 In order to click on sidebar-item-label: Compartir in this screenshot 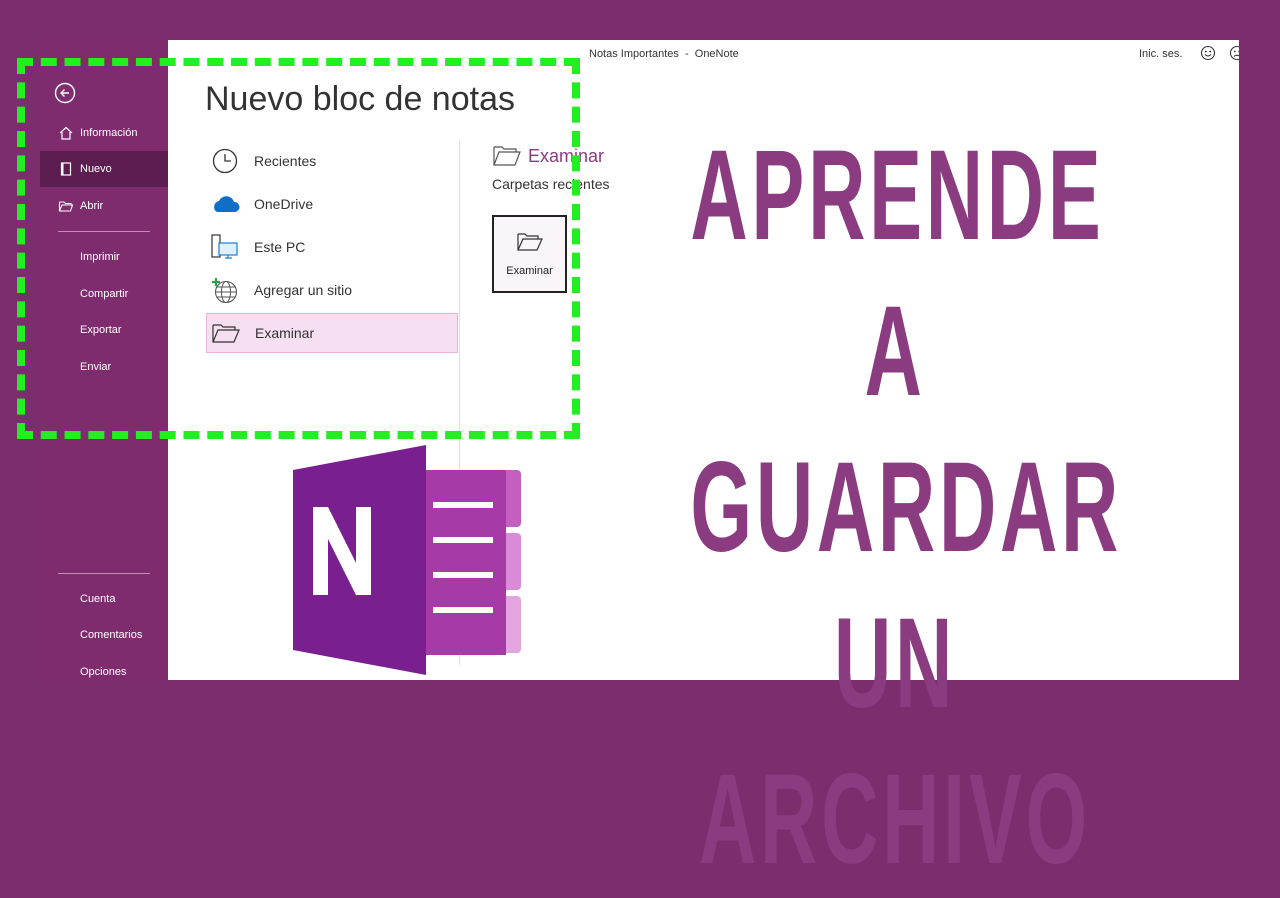, I will do `click(104, 294)`.